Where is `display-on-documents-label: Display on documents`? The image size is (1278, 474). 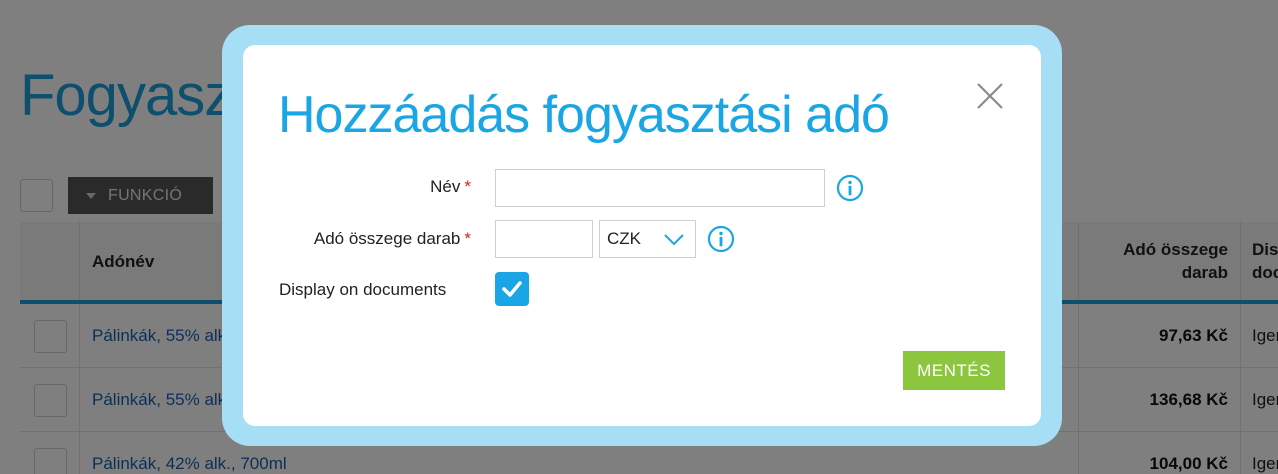 display-on-documents-label: Display on documents is located at coordinates (363, 289).